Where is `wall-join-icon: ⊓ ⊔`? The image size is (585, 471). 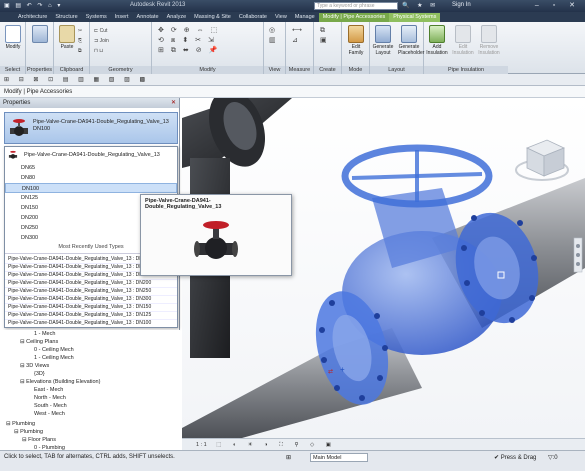
wall-join-icon: ⊓ ⊔ is located at coordinates (98, 51).